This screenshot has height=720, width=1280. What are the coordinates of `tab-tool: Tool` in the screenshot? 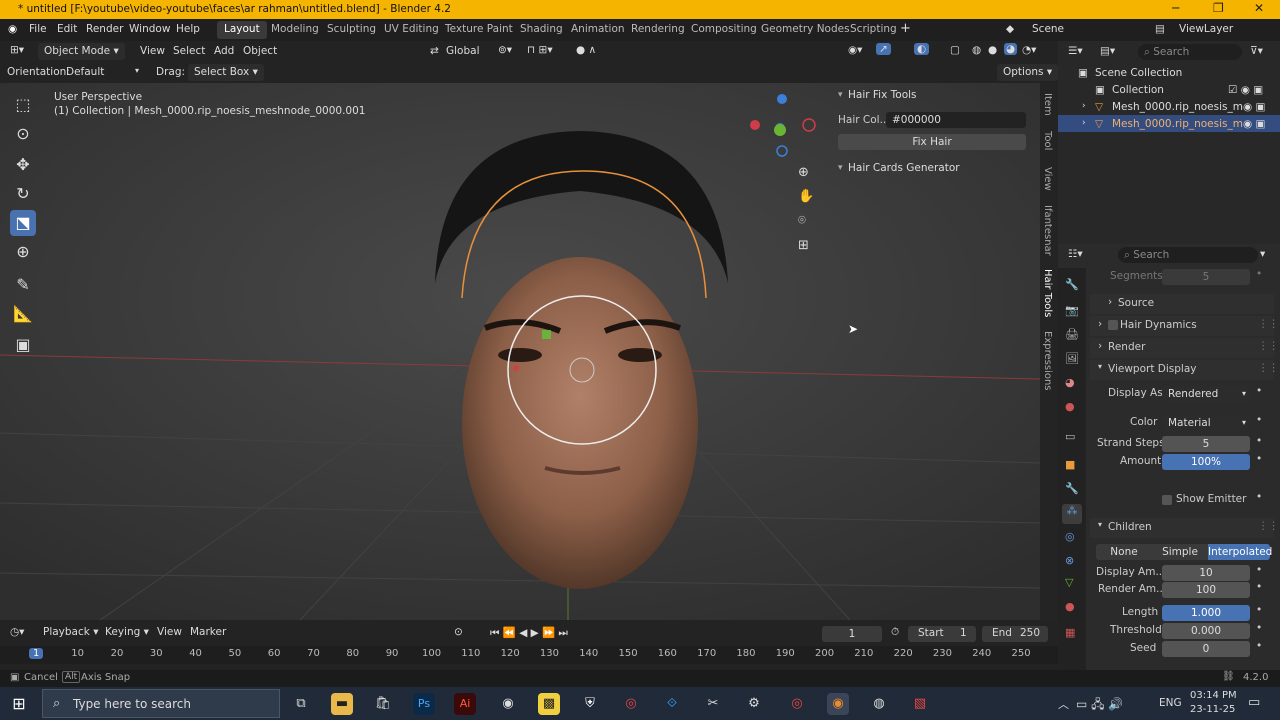 It's located at (1047, 140).